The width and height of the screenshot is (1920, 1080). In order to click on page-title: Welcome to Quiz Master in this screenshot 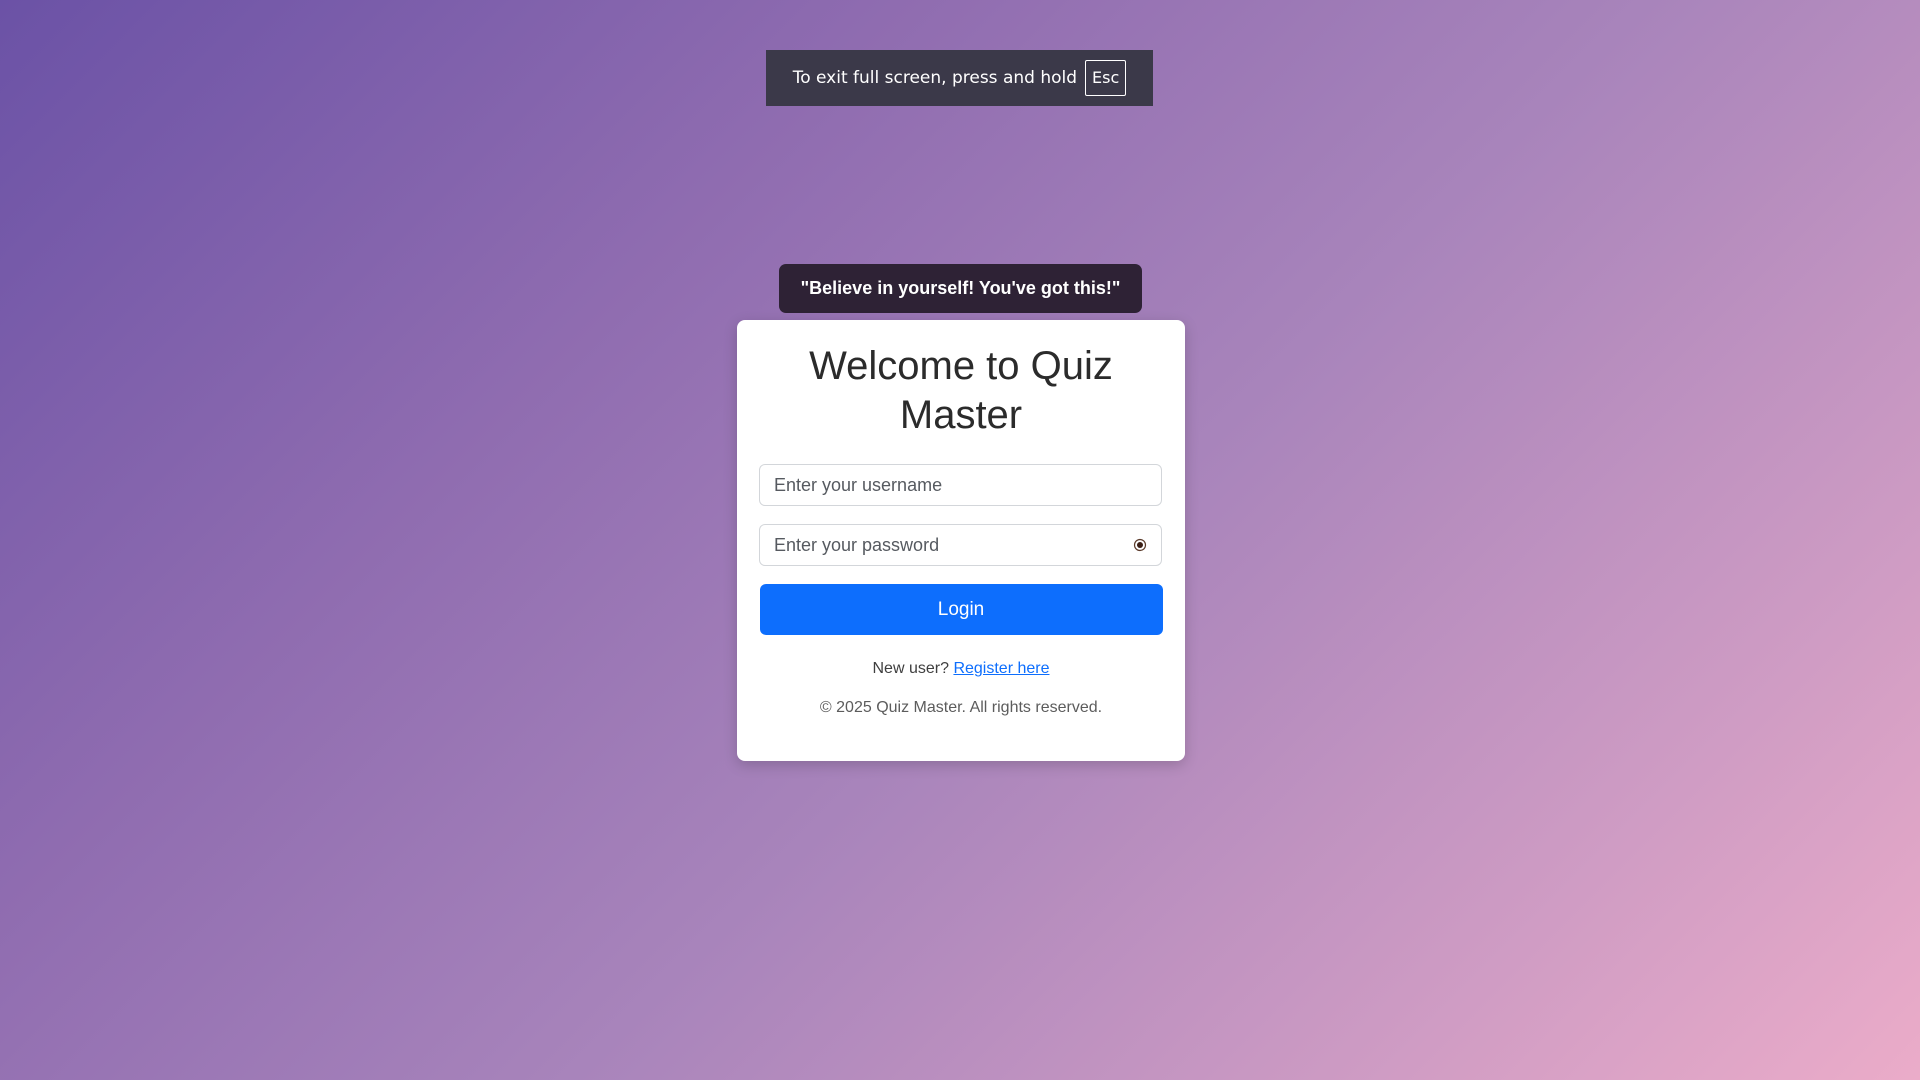, I will do `click(961, 390)`.